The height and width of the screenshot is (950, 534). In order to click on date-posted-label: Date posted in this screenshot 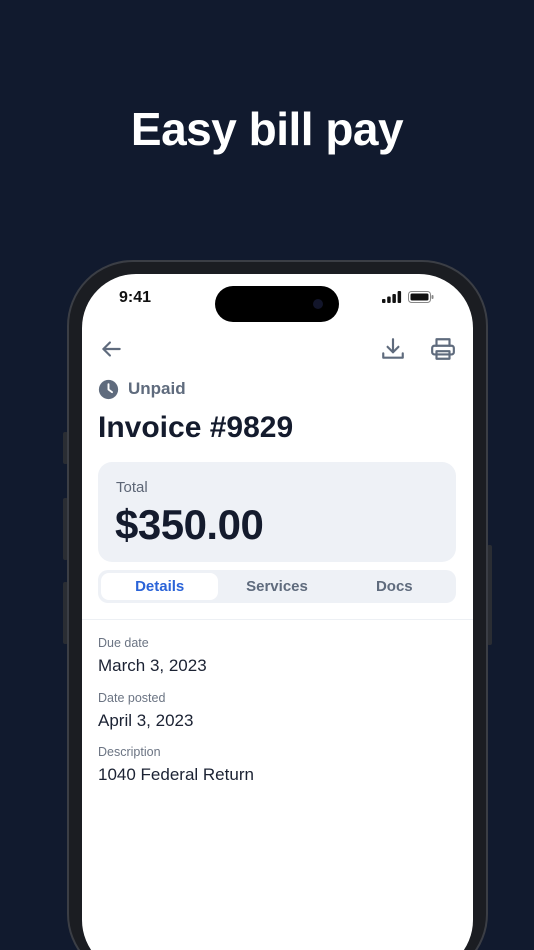, I will do `click(132, 698)`.